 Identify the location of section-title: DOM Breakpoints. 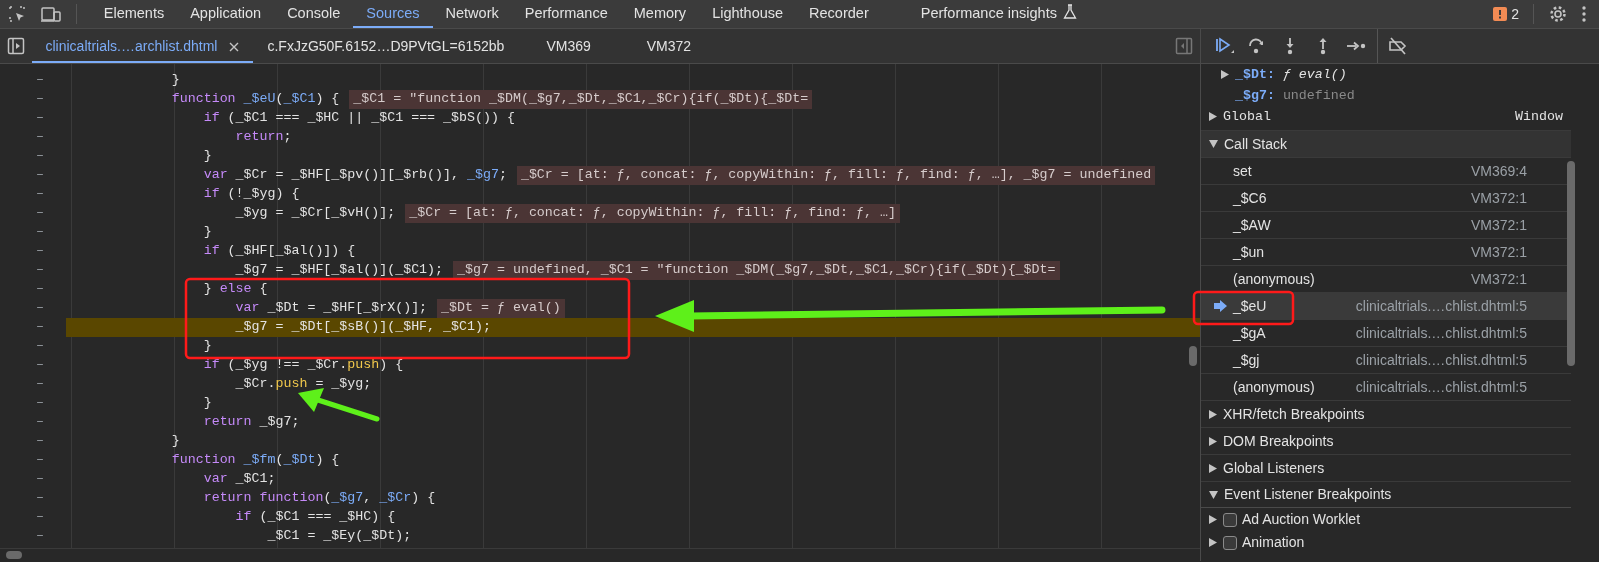
(1278, 441).